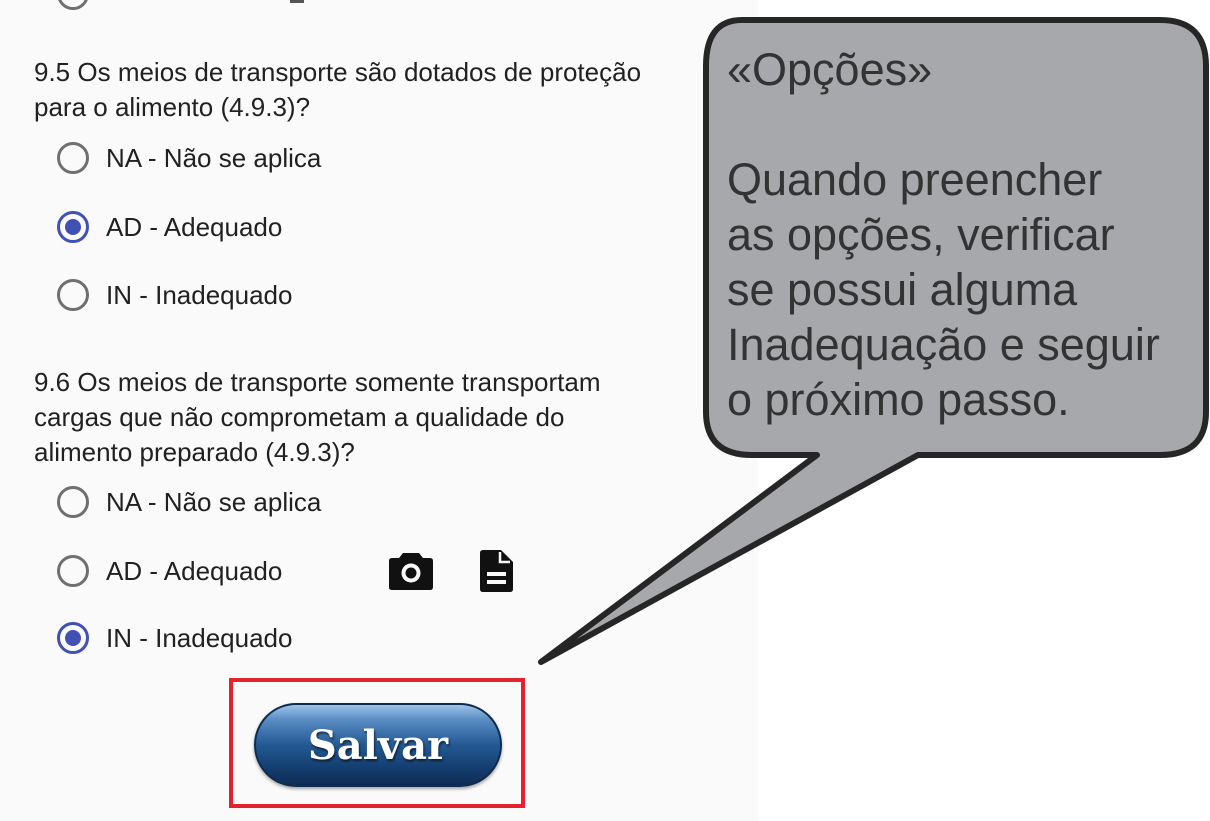  Describe the element at coordinates (943, 344) in the screenshot. I see `callout-line: Inadequação e seguir` at that location.